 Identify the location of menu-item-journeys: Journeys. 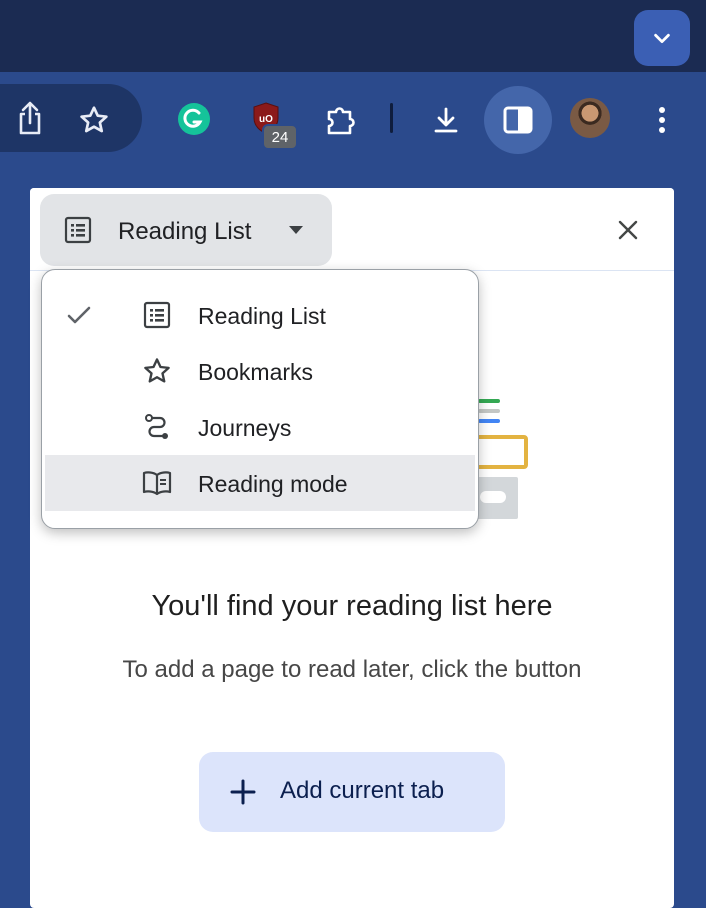
(260, 427).